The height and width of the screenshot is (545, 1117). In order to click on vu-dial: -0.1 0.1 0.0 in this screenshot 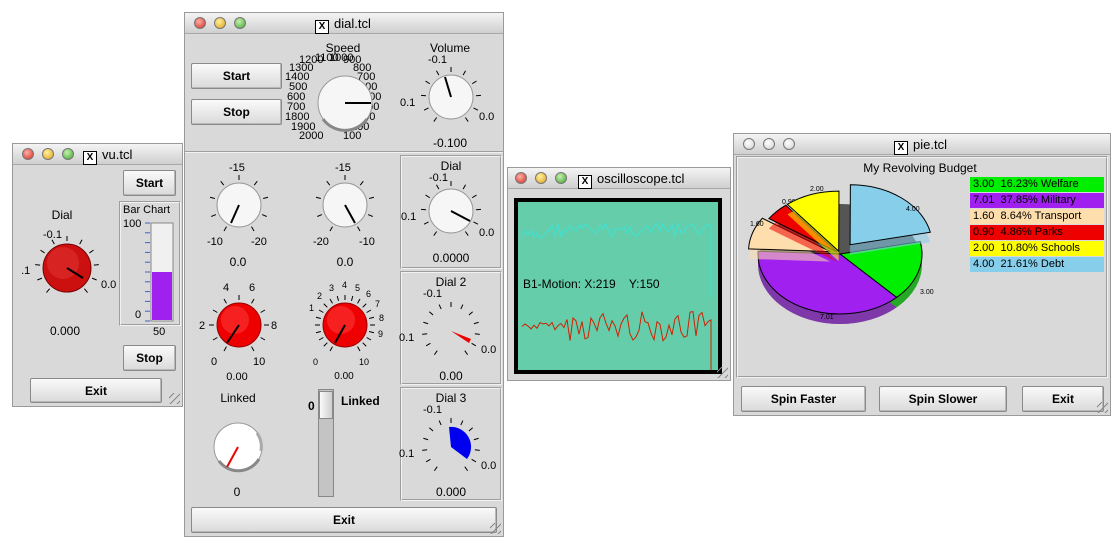, I will do `click(73, 266)`.